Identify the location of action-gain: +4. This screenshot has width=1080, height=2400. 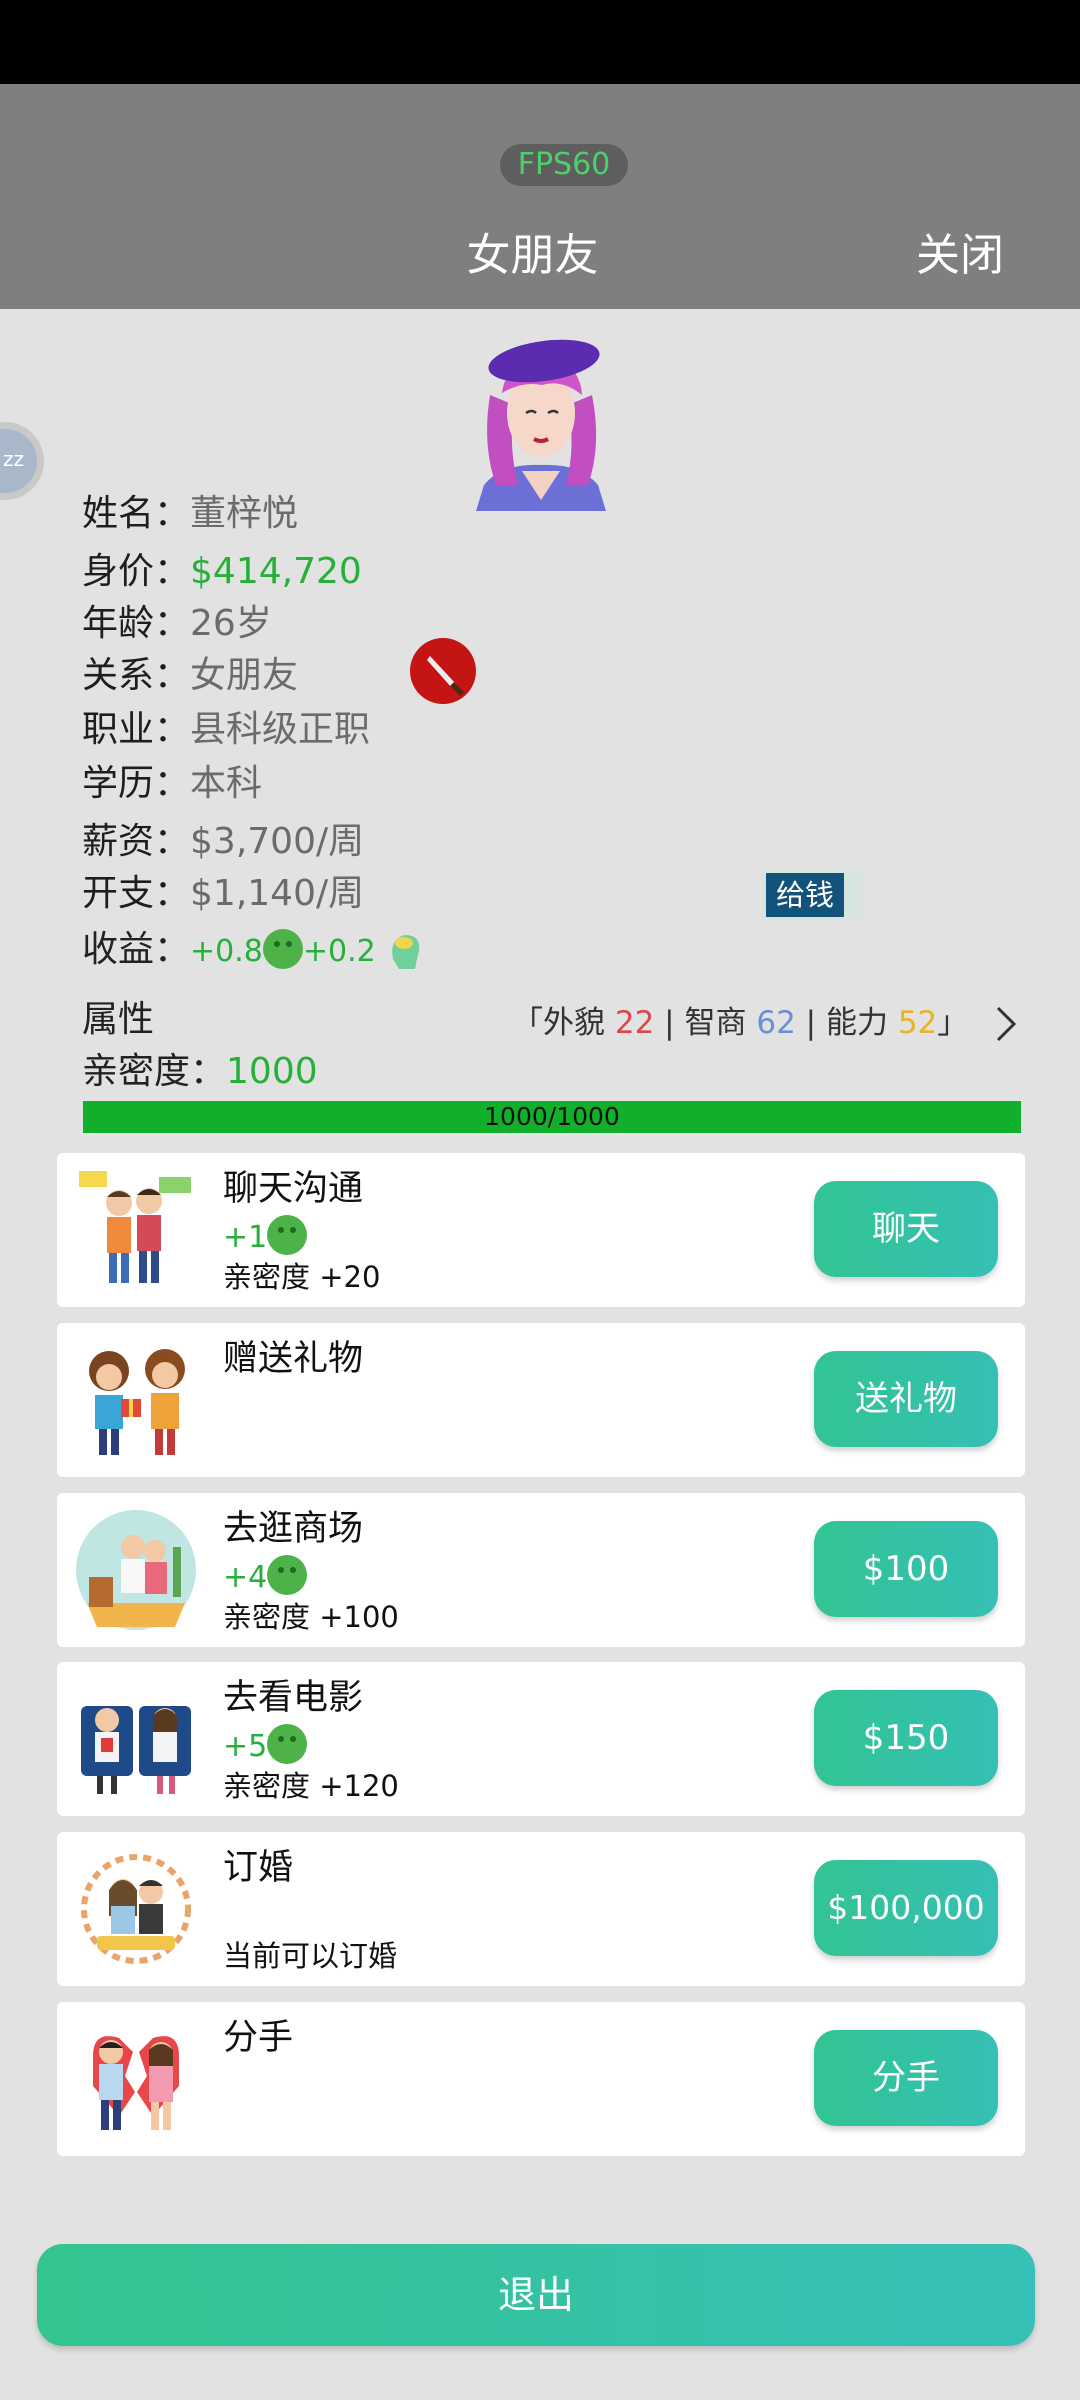
(265, 1577).